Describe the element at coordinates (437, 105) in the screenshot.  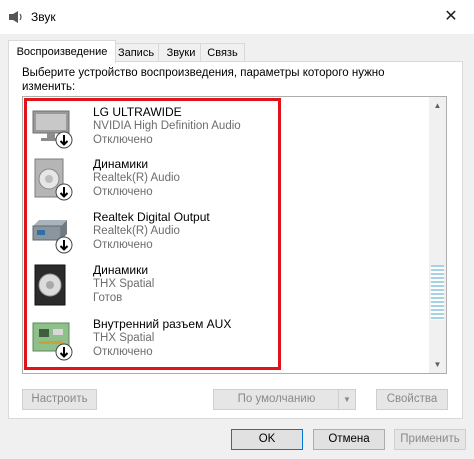
I see `scroll-up-icon: ▲` at that location.